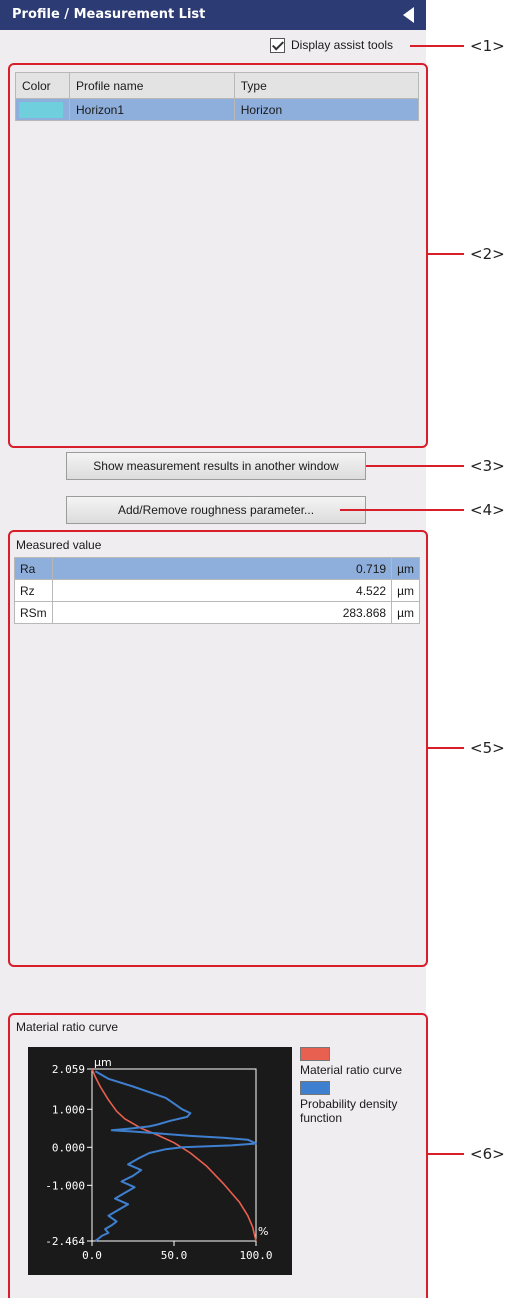 Image resolution: width=512 pixels, height=1298 pixels. I want to click on panel-titlebar: Profile / Measurement List, so click(213, 15).